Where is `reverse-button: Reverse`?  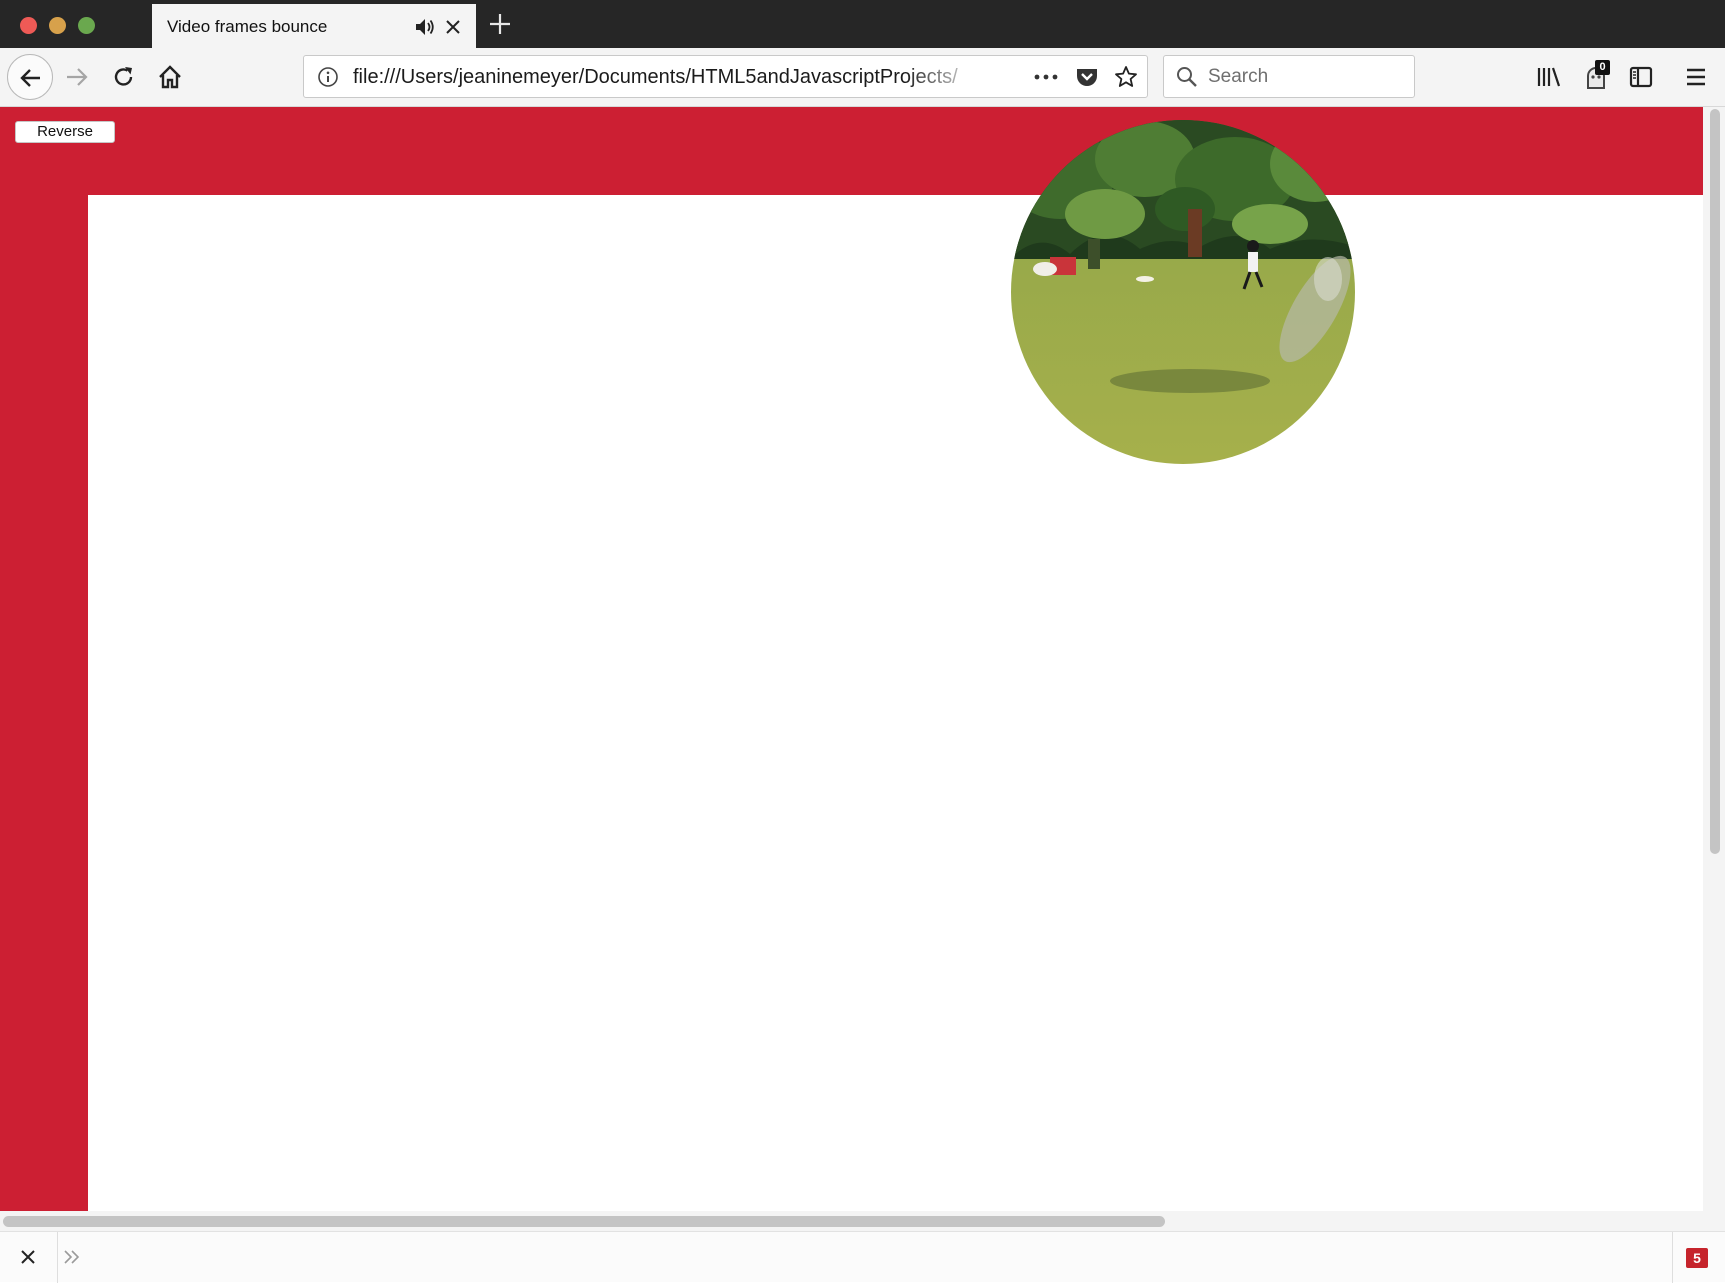 reverse-button: Reverse is located at coordinates (65, 132).